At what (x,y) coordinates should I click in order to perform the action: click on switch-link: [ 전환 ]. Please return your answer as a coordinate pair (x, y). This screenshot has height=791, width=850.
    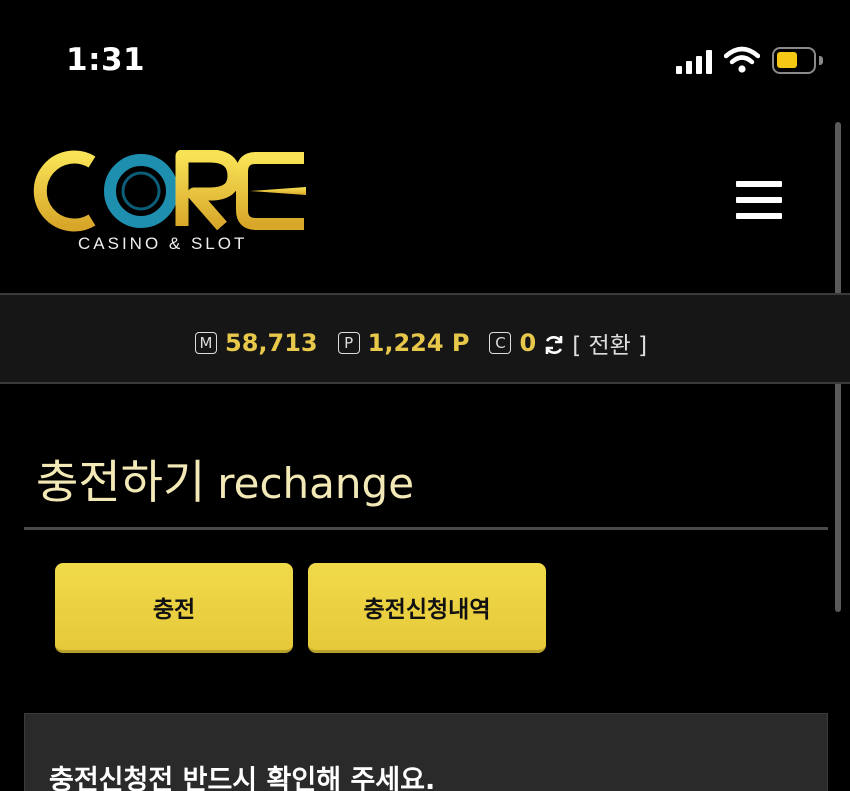
    Looking at the image, I should click on (609, 343).